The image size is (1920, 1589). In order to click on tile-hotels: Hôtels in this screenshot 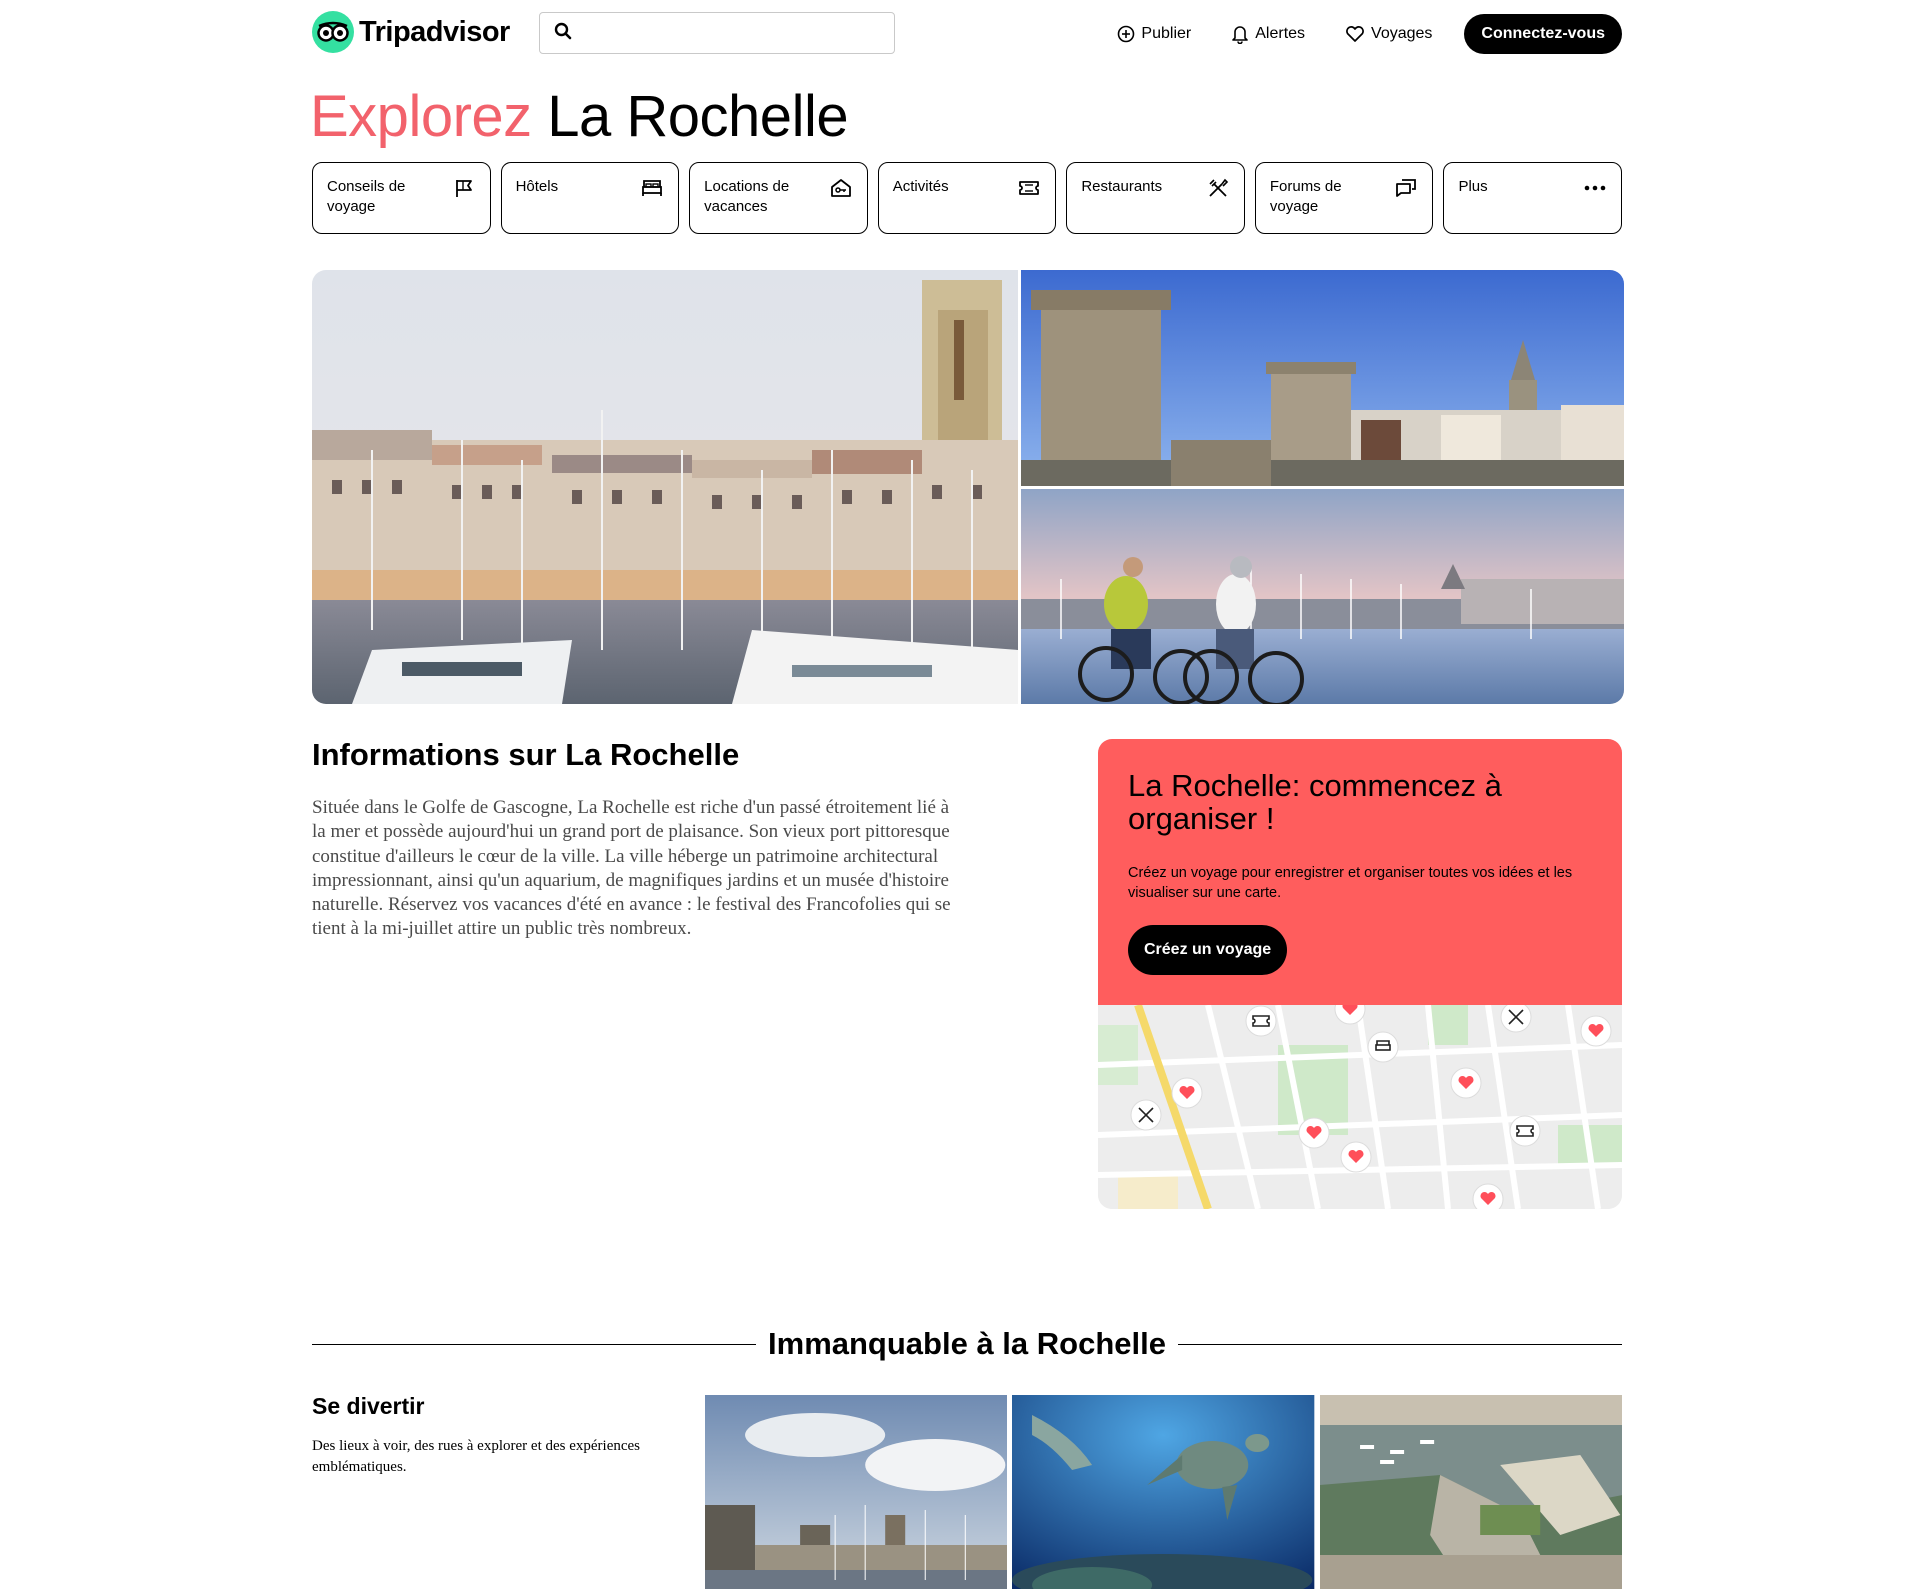, I will do `click(590, 198)`.